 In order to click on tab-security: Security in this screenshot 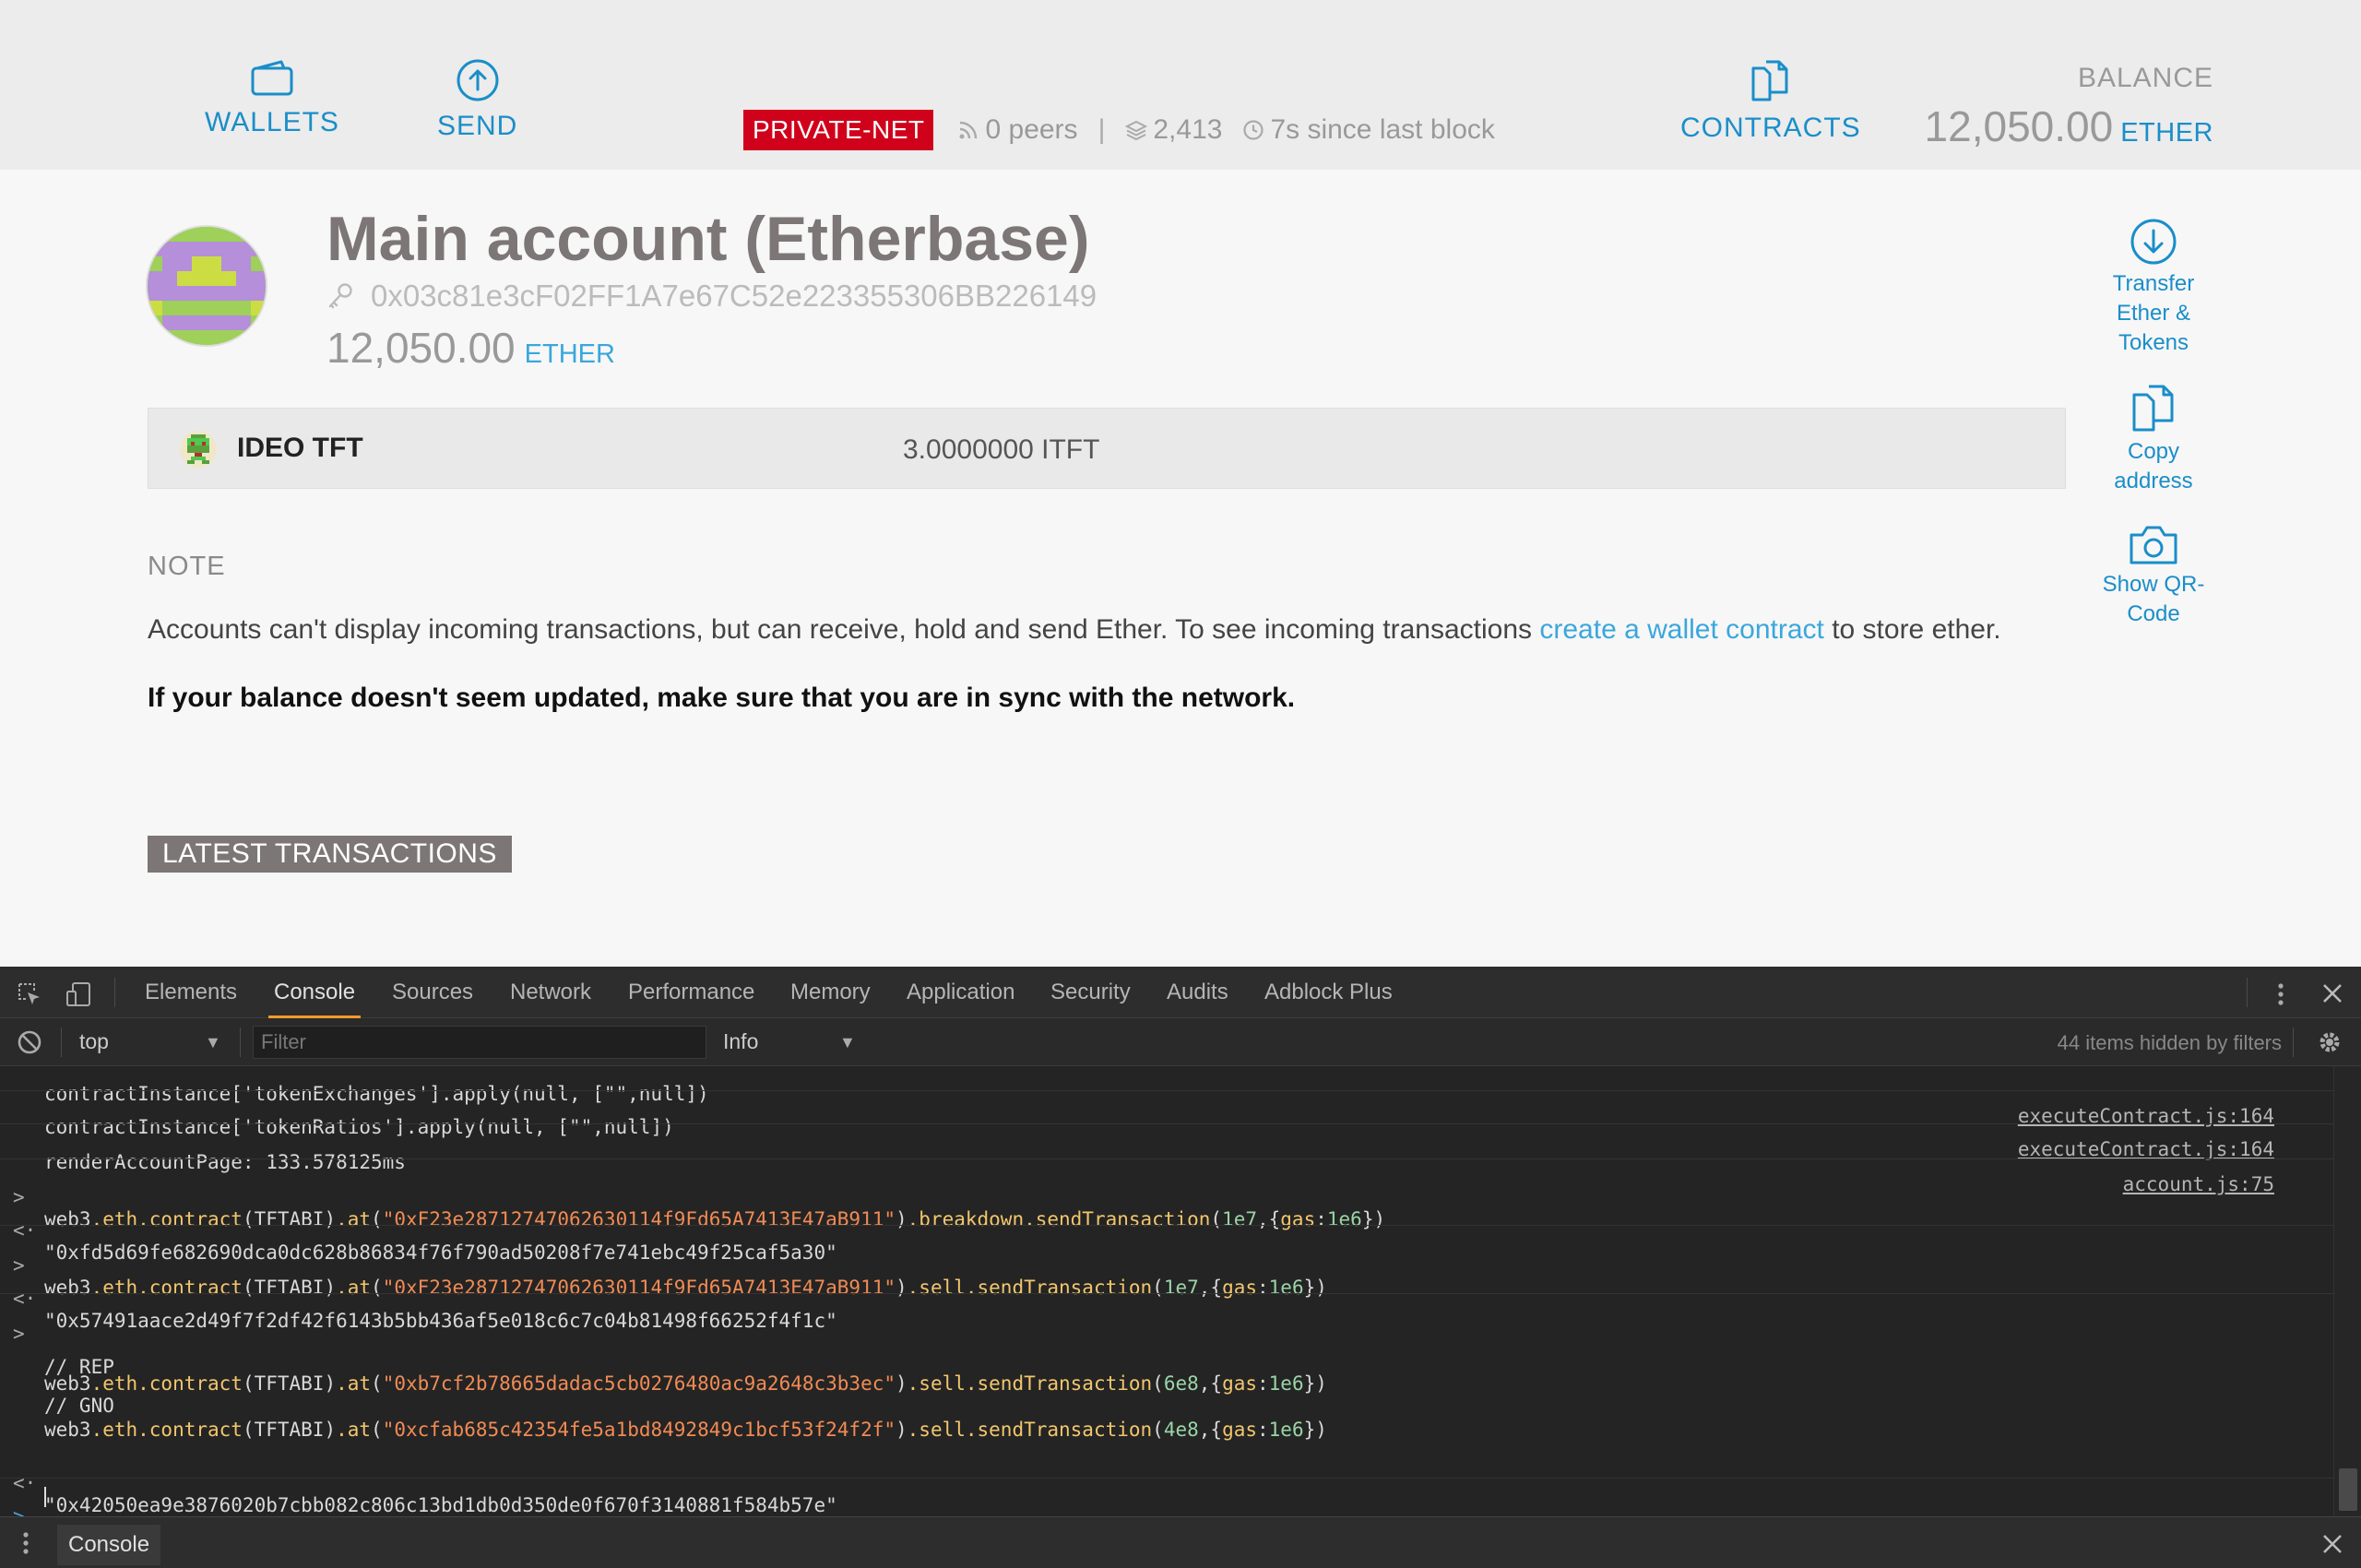, I will do `click(1090, 992)`.